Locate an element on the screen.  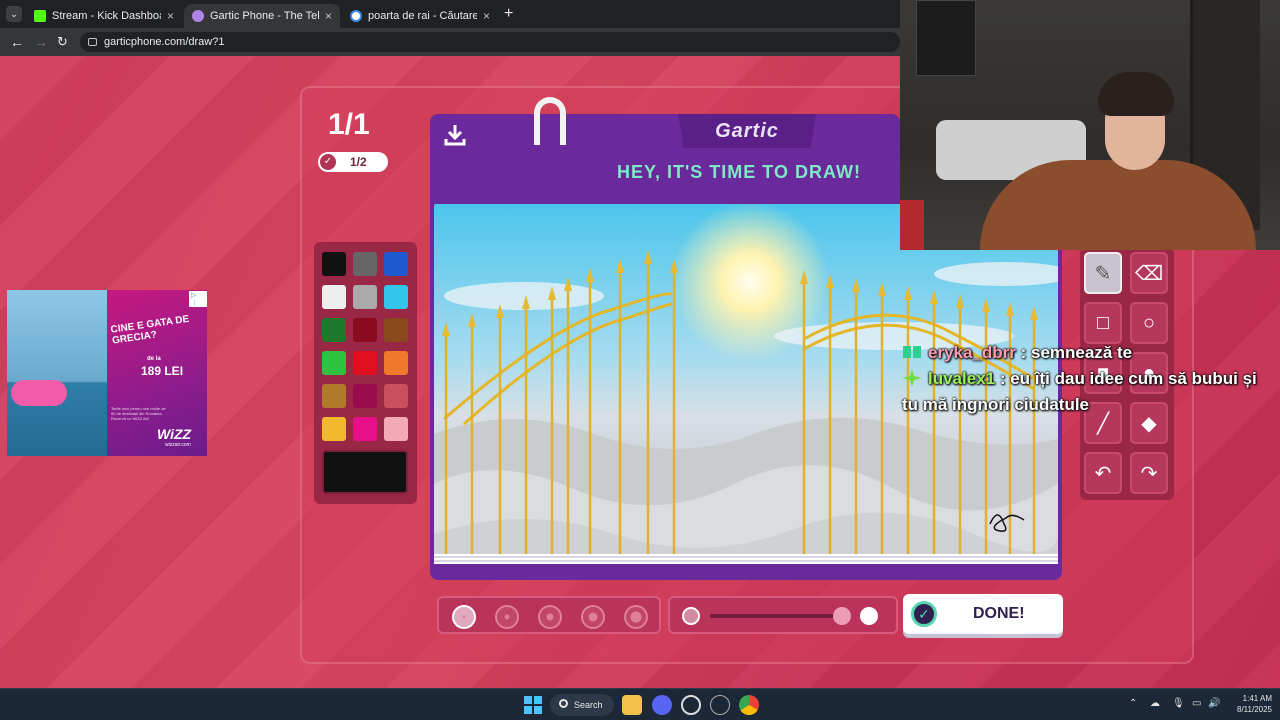
new-tab-button: + is located at coordinates (508, 14).